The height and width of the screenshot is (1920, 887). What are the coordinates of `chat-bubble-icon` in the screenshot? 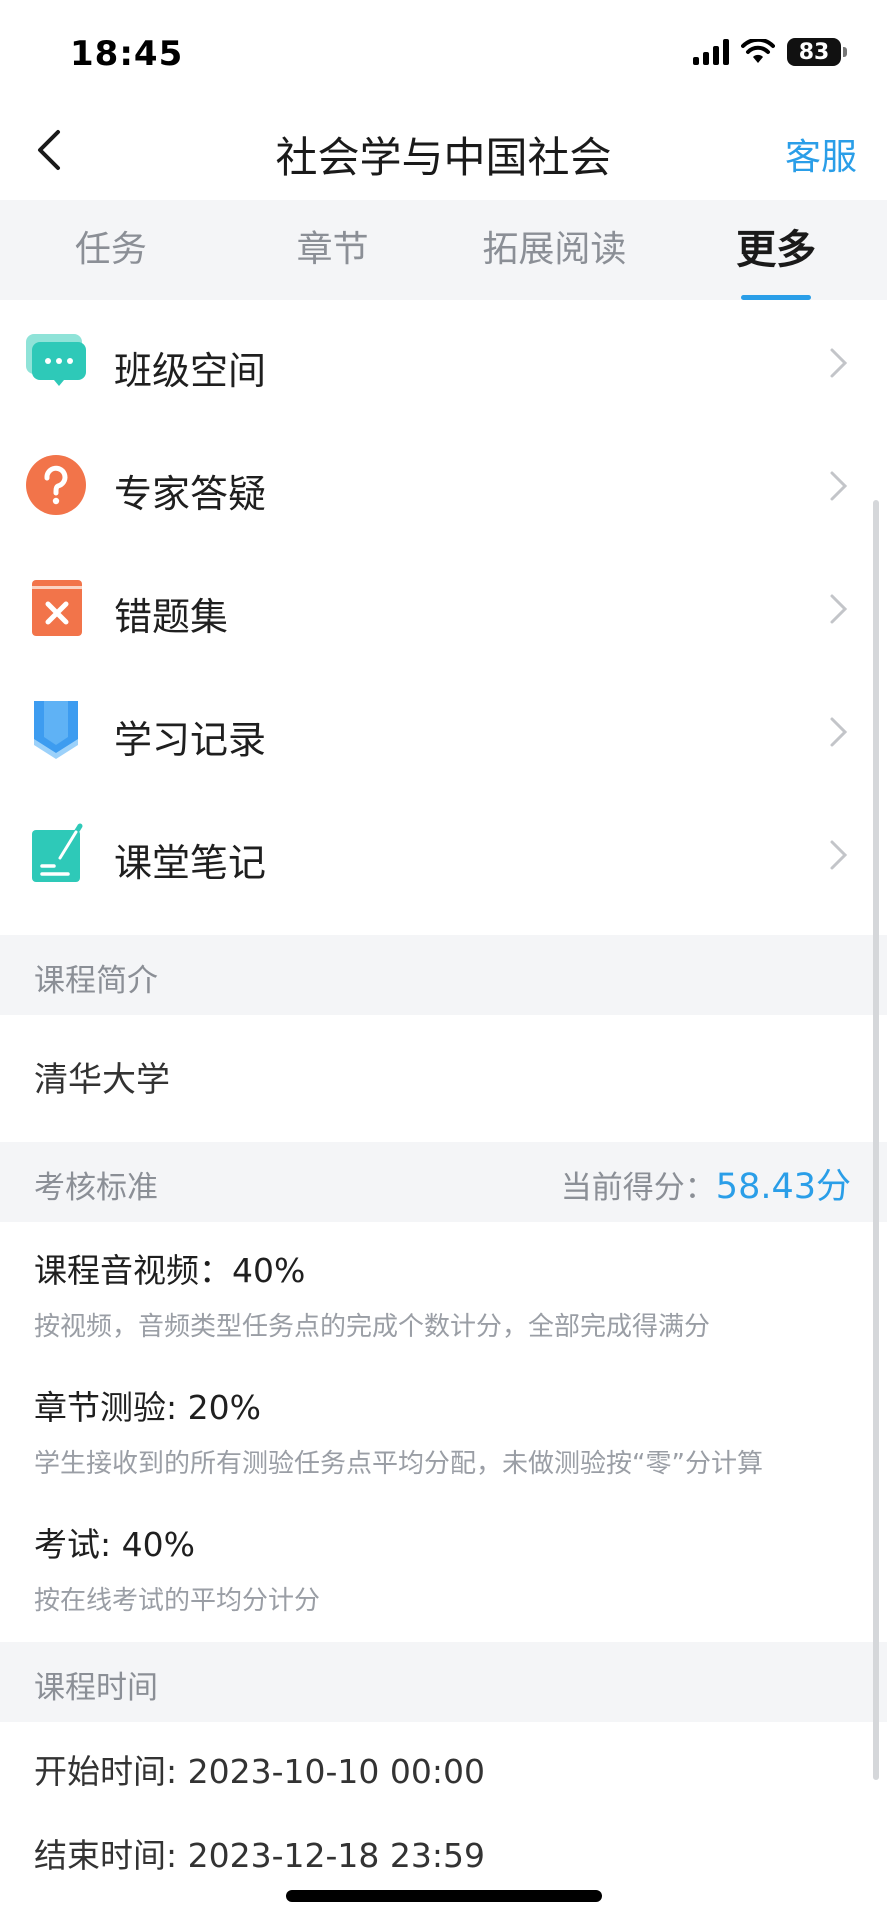 It's located at (56, 360).